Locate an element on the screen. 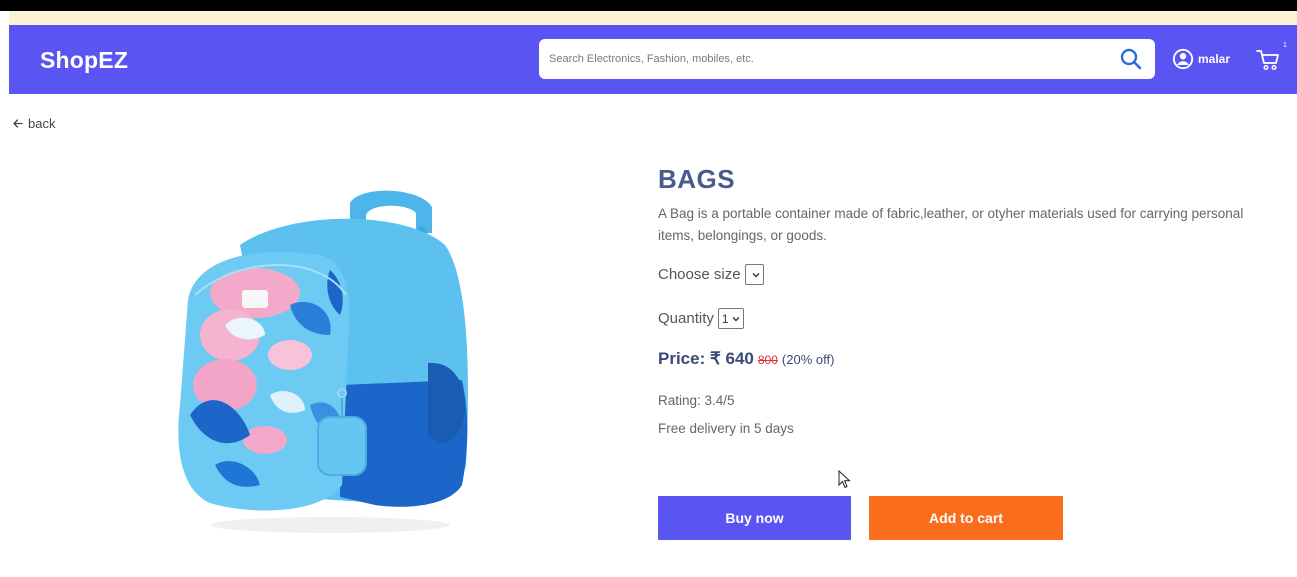 The image size is (1297, 577). navbar: ShopEZ malar 1 is located at coordinates (653, 59).